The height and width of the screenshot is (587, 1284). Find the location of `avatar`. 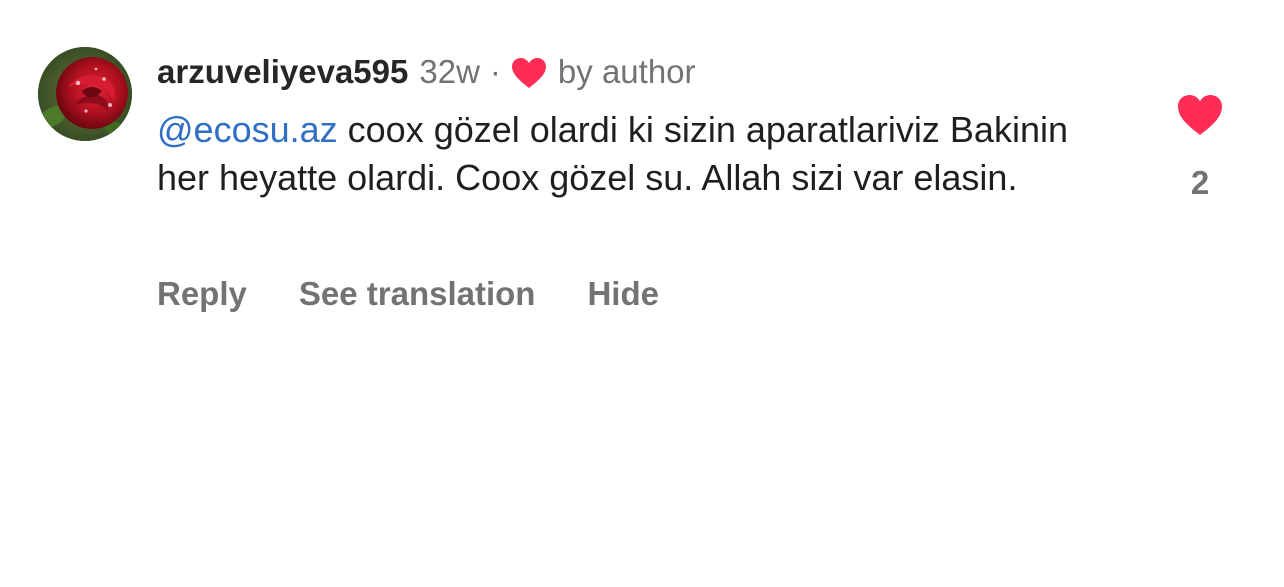

avatar is located at coordinates (85, 94).